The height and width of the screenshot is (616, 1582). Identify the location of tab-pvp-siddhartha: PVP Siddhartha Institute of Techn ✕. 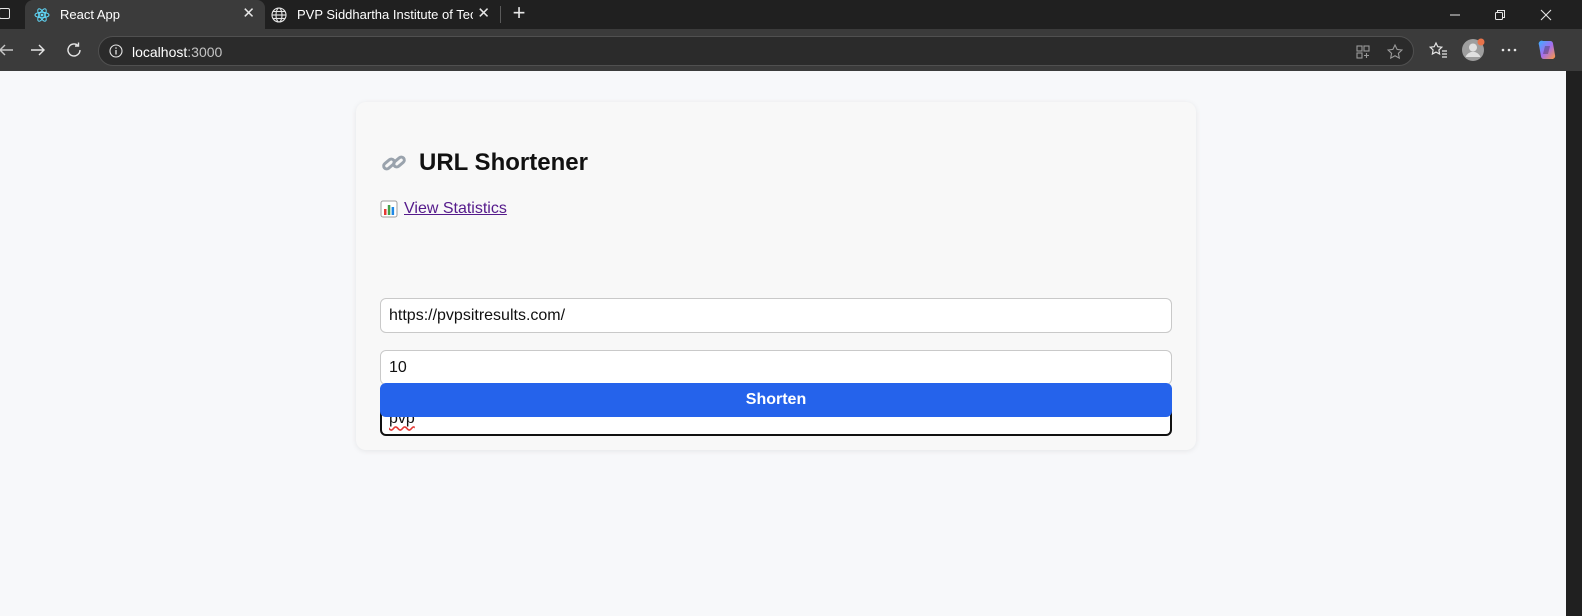
(381, 14).